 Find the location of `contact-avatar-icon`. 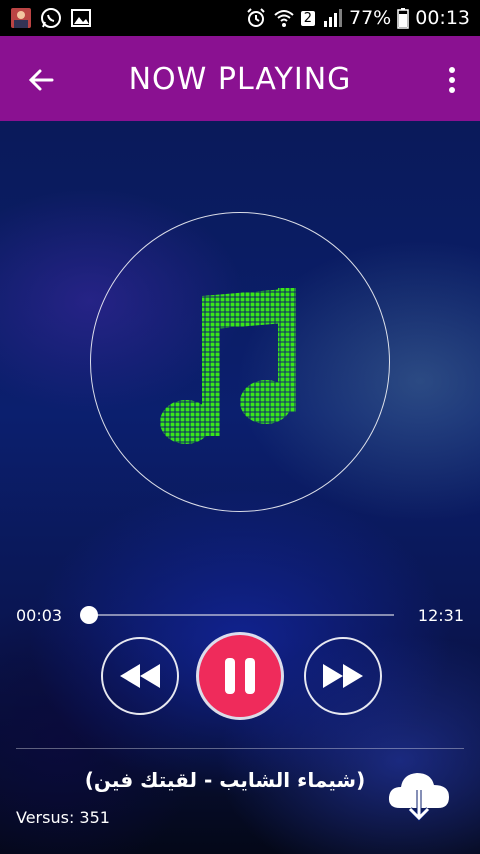

contact-avatar-icon is located at coordinates (21, 18).